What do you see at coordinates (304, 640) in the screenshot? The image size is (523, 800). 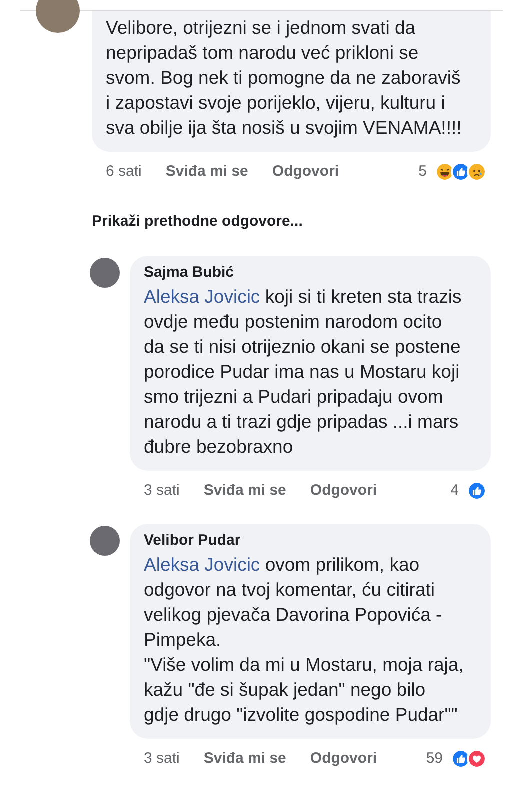 I see `comment-text: Aleksa Jovicic ovom prilikom, kao odgovor na tvoj komentar, ću citirati velikog pjevača Davorina Popovića - Pimpeka. "Više volim da mi u Mostaru, moja raja, kažu "đe si šupak jedan" nego bilo gdje drugo "izvolite gospodine Pudar""` at bounding box center [304, 640].